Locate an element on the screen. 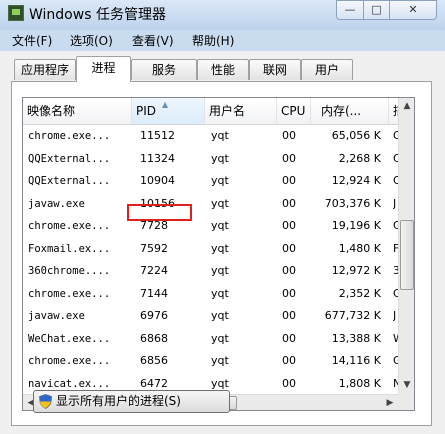  cell-memory: 1,808 K is located at coordinates (359, 383).